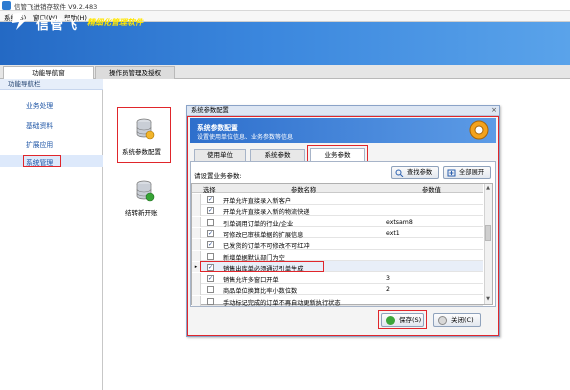 The image size is (570, 390). Describe the element at coordinates (220, 155) in the screenshot. I see `tab-usage-unit: 使用单位` at that location.